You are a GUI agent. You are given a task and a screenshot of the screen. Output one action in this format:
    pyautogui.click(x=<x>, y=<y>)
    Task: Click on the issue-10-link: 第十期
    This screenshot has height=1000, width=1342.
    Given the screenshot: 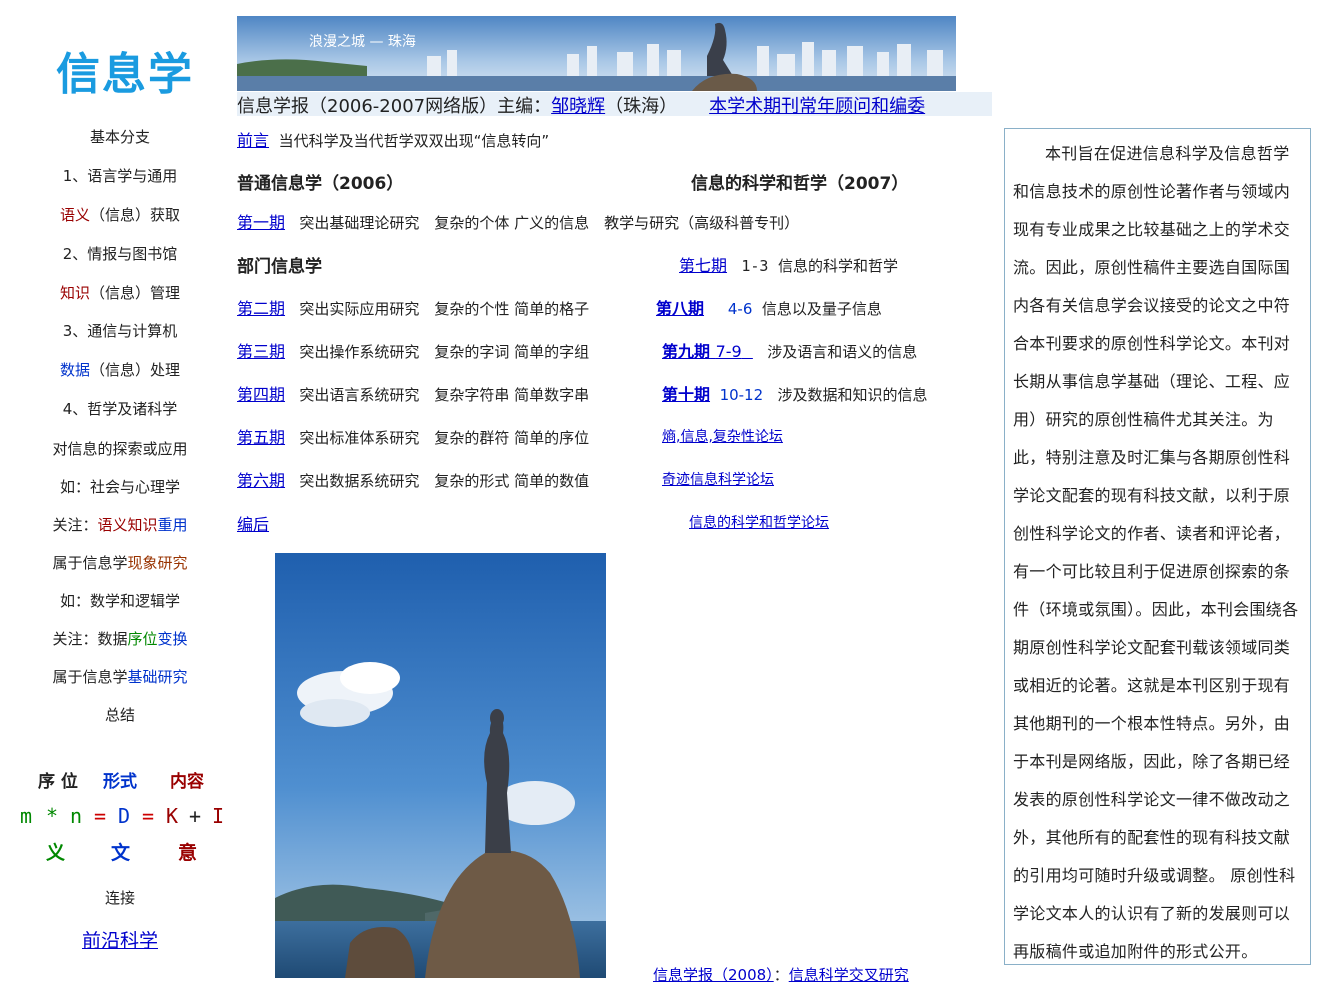 What is the action you would take?
    pyautogui.click(x=686, y=394)
    